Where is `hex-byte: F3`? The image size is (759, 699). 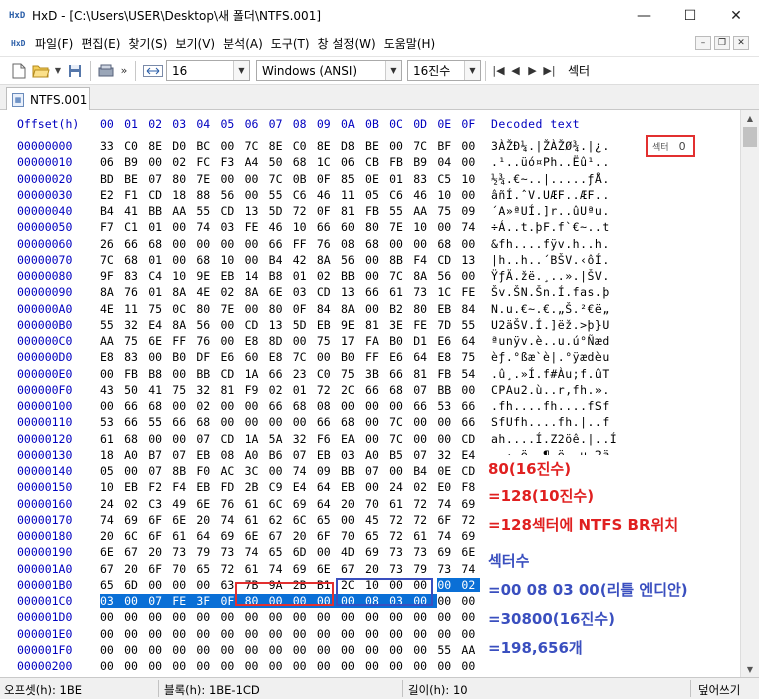 hex-byte: F3 is located at coordinates (232, 162).